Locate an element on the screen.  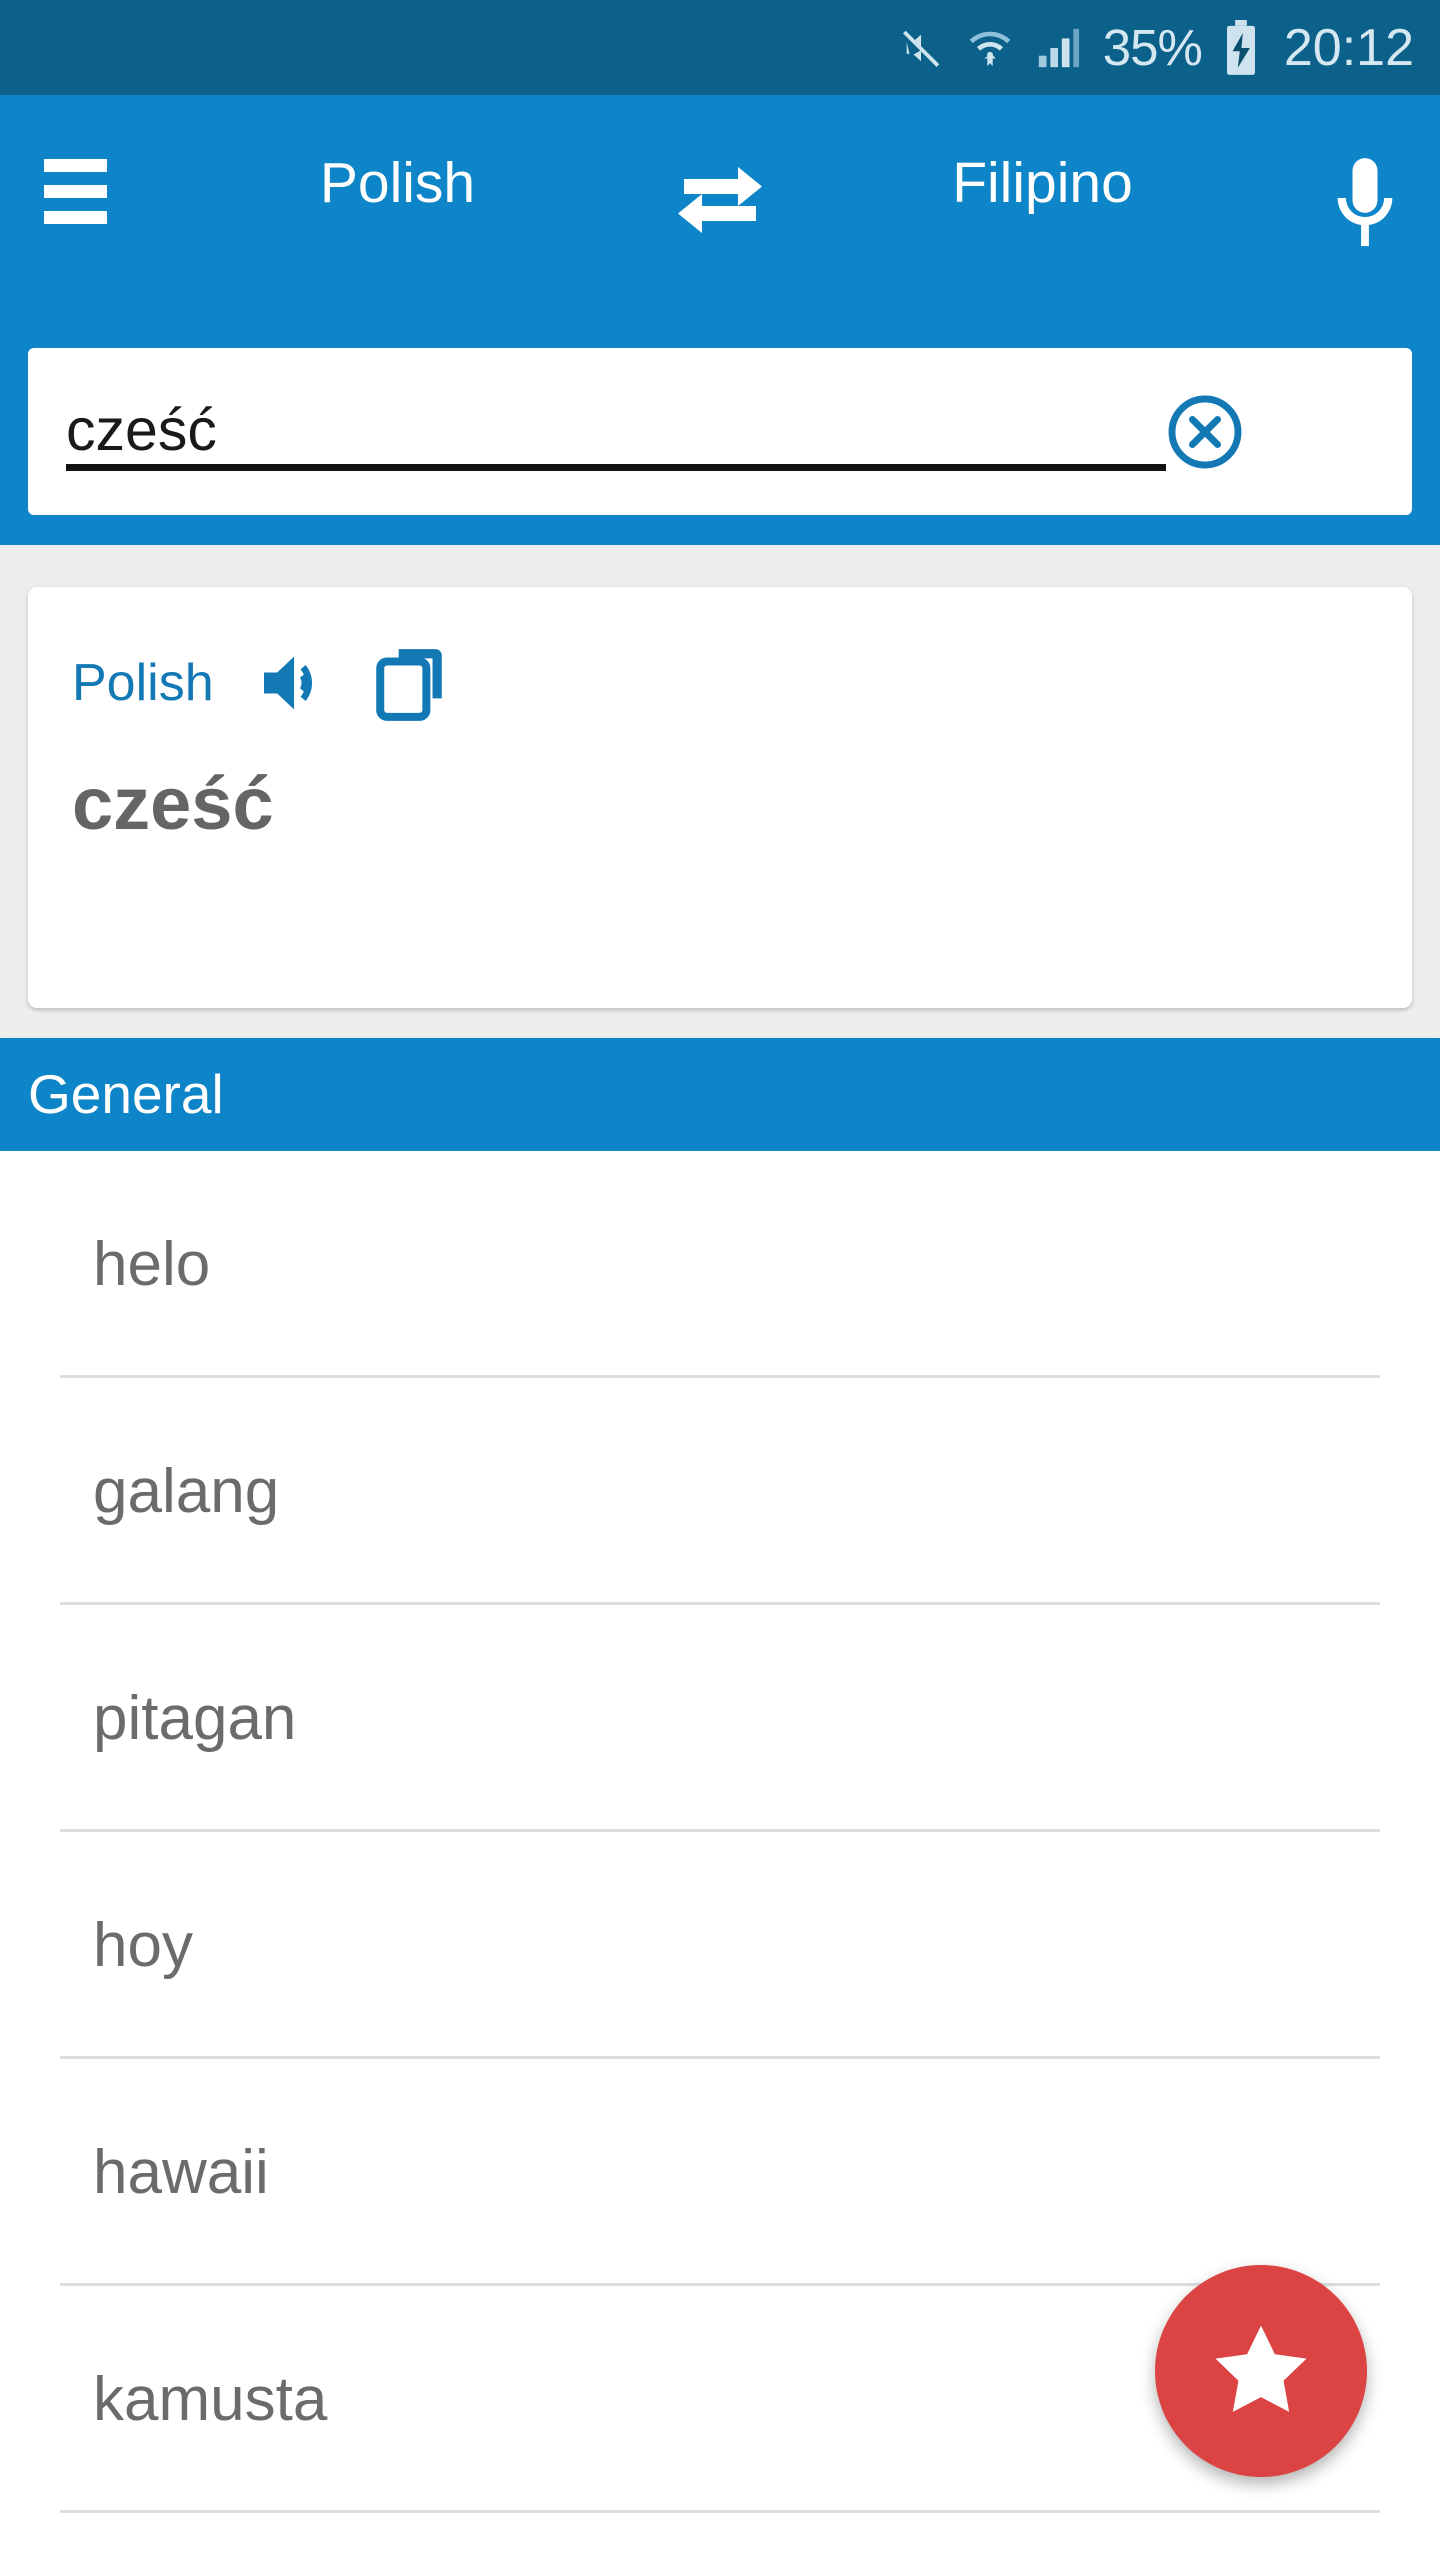
result-card-word: cześć is located at coordinates (173, 803).